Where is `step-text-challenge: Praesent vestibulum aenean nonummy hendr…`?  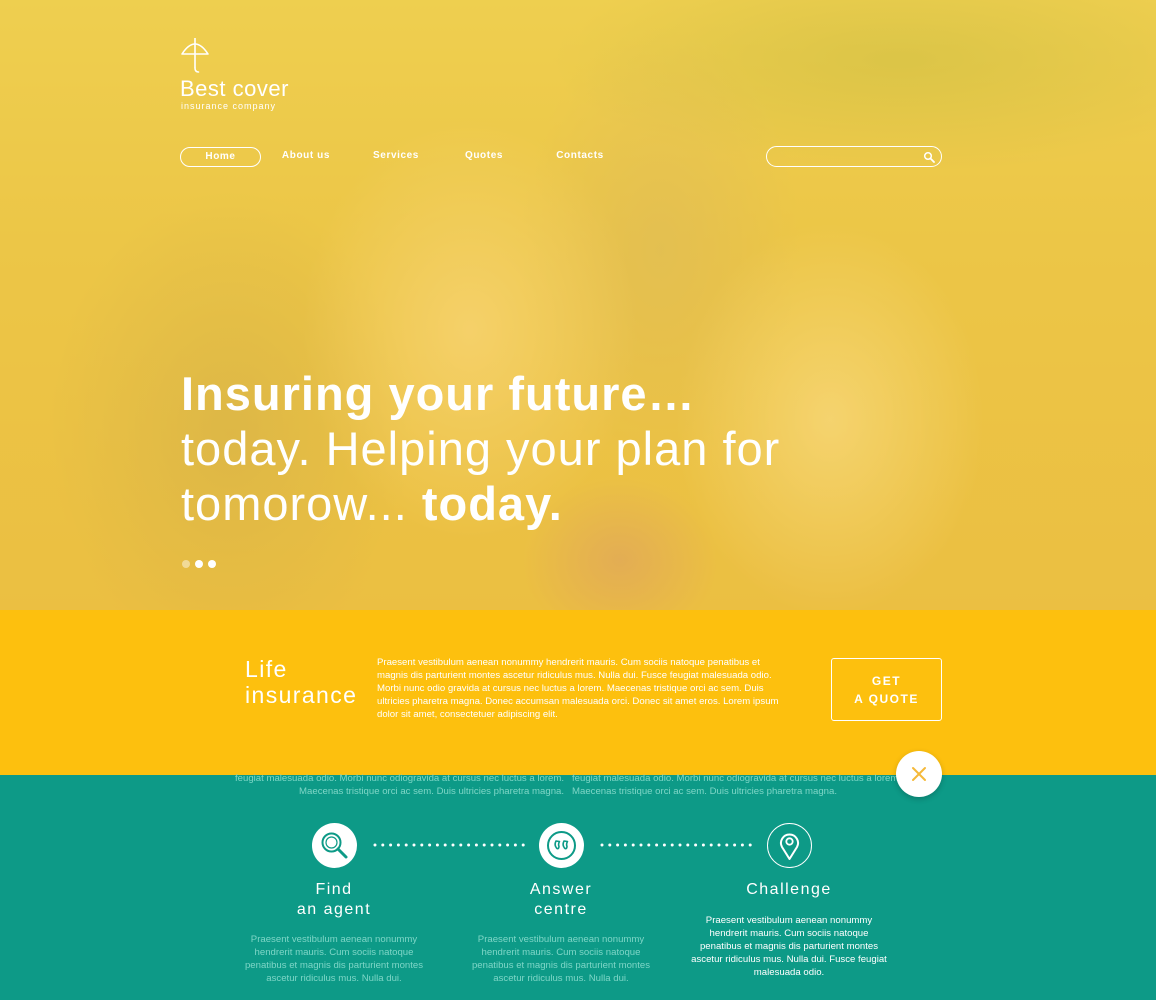 step-text-challenge: Praesent vestibulum aenean nonummy hendr… is located at coordinates (789, 946).